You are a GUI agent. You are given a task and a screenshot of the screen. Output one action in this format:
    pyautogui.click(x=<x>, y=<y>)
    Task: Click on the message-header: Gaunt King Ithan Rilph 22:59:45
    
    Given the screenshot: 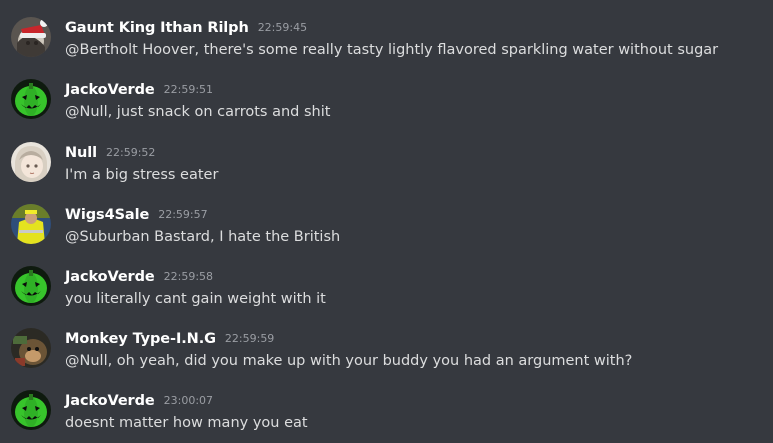 What is the action you would take?
    pyautogui.click(x=186, y=27)
    